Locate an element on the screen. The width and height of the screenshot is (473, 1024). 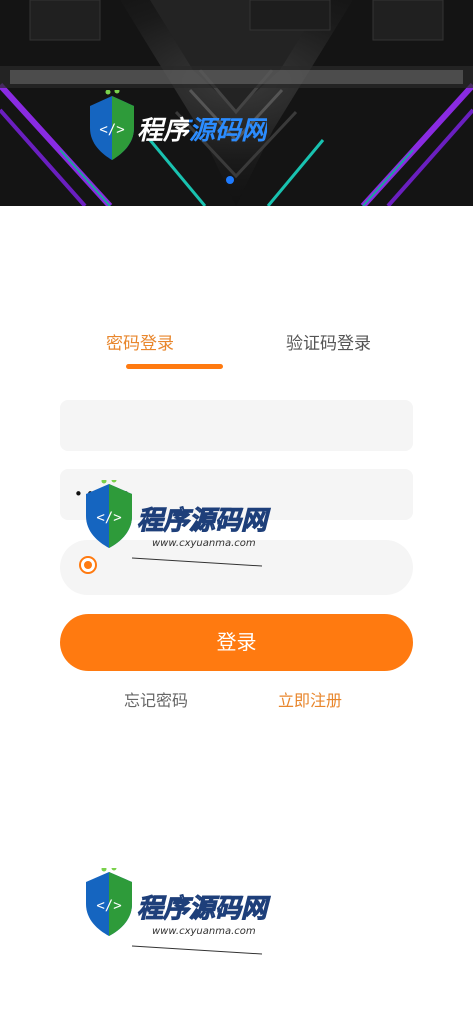
tab-password-login: 密码登录 is located at coordinates (140, 344).